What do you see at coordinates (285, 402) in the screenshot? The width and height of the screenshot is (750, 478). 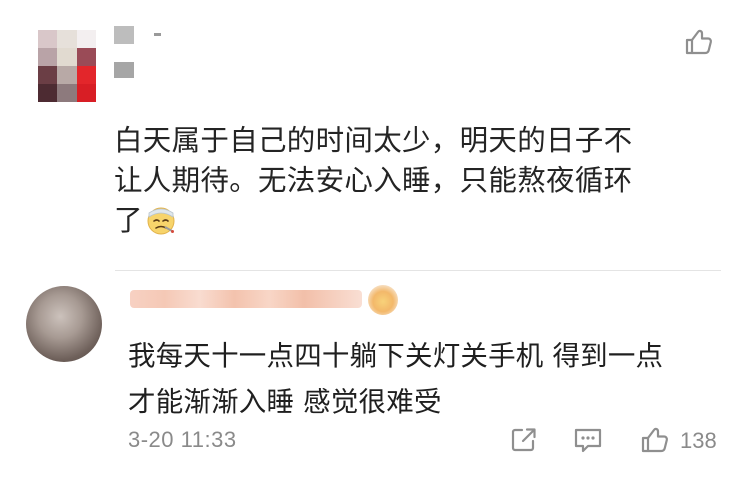 I see `reply-line: 才能渐渐入睡 感觉很难受` at bounding box center [285, 402].